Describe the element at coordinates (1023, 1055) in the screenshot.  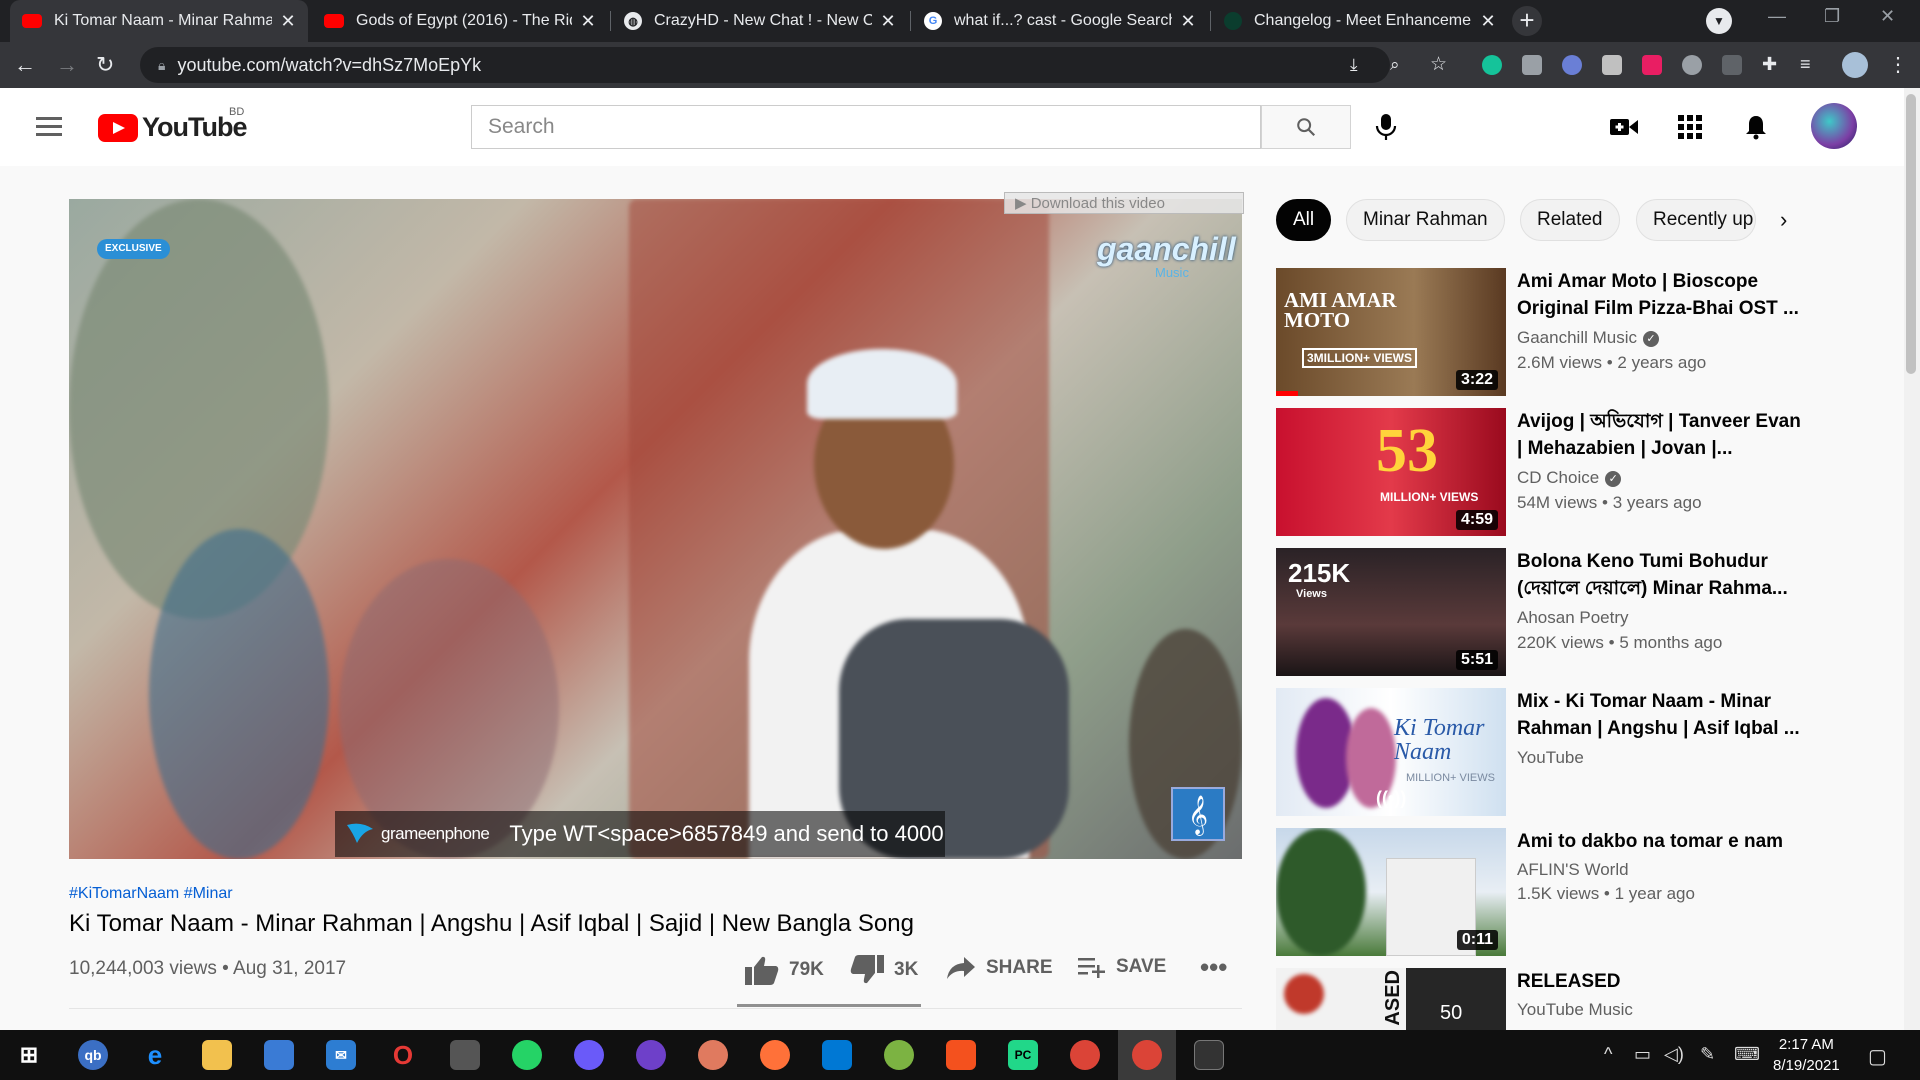
I see `pycharm-icon: PC` at that location.